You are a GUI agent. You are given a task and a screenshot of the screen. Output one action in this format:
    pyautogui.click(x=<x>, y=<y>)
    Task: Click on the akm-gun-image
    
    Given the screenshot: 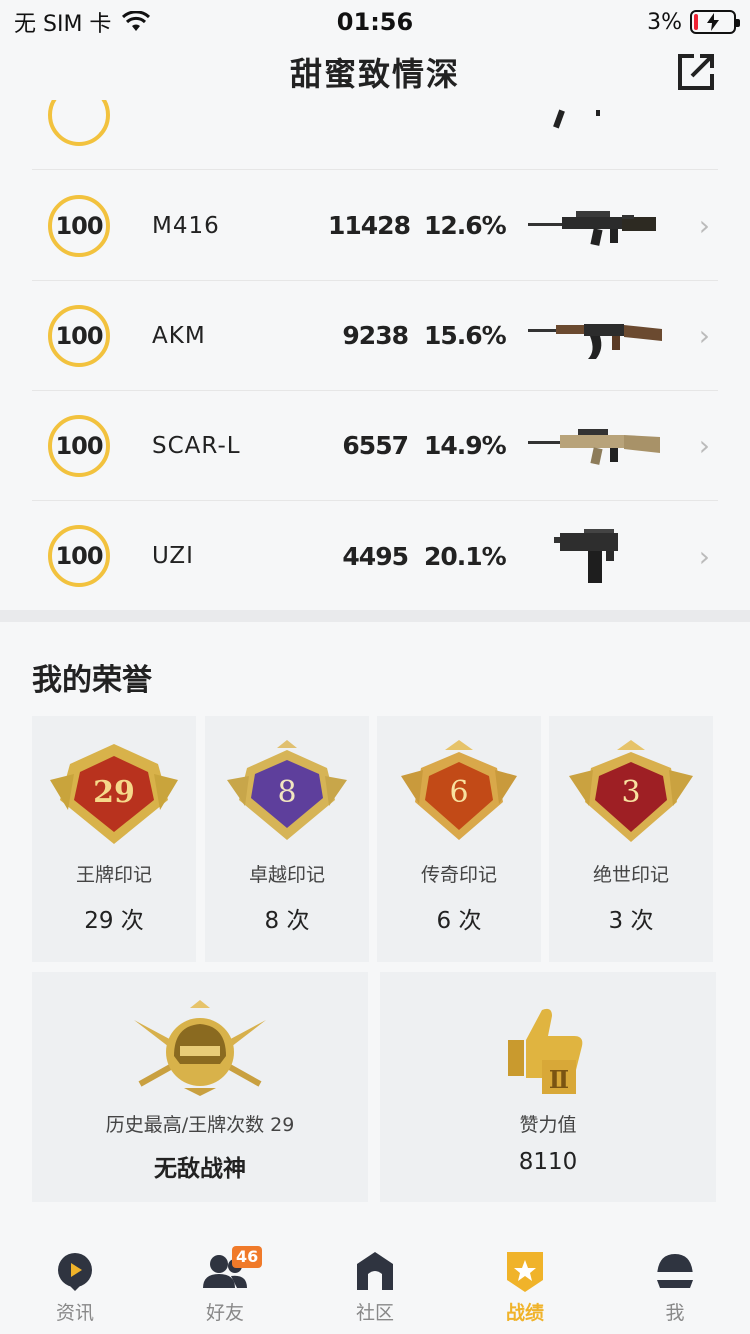 What is the action you would take?
    pyautogui.click(x=595, y=341)
    